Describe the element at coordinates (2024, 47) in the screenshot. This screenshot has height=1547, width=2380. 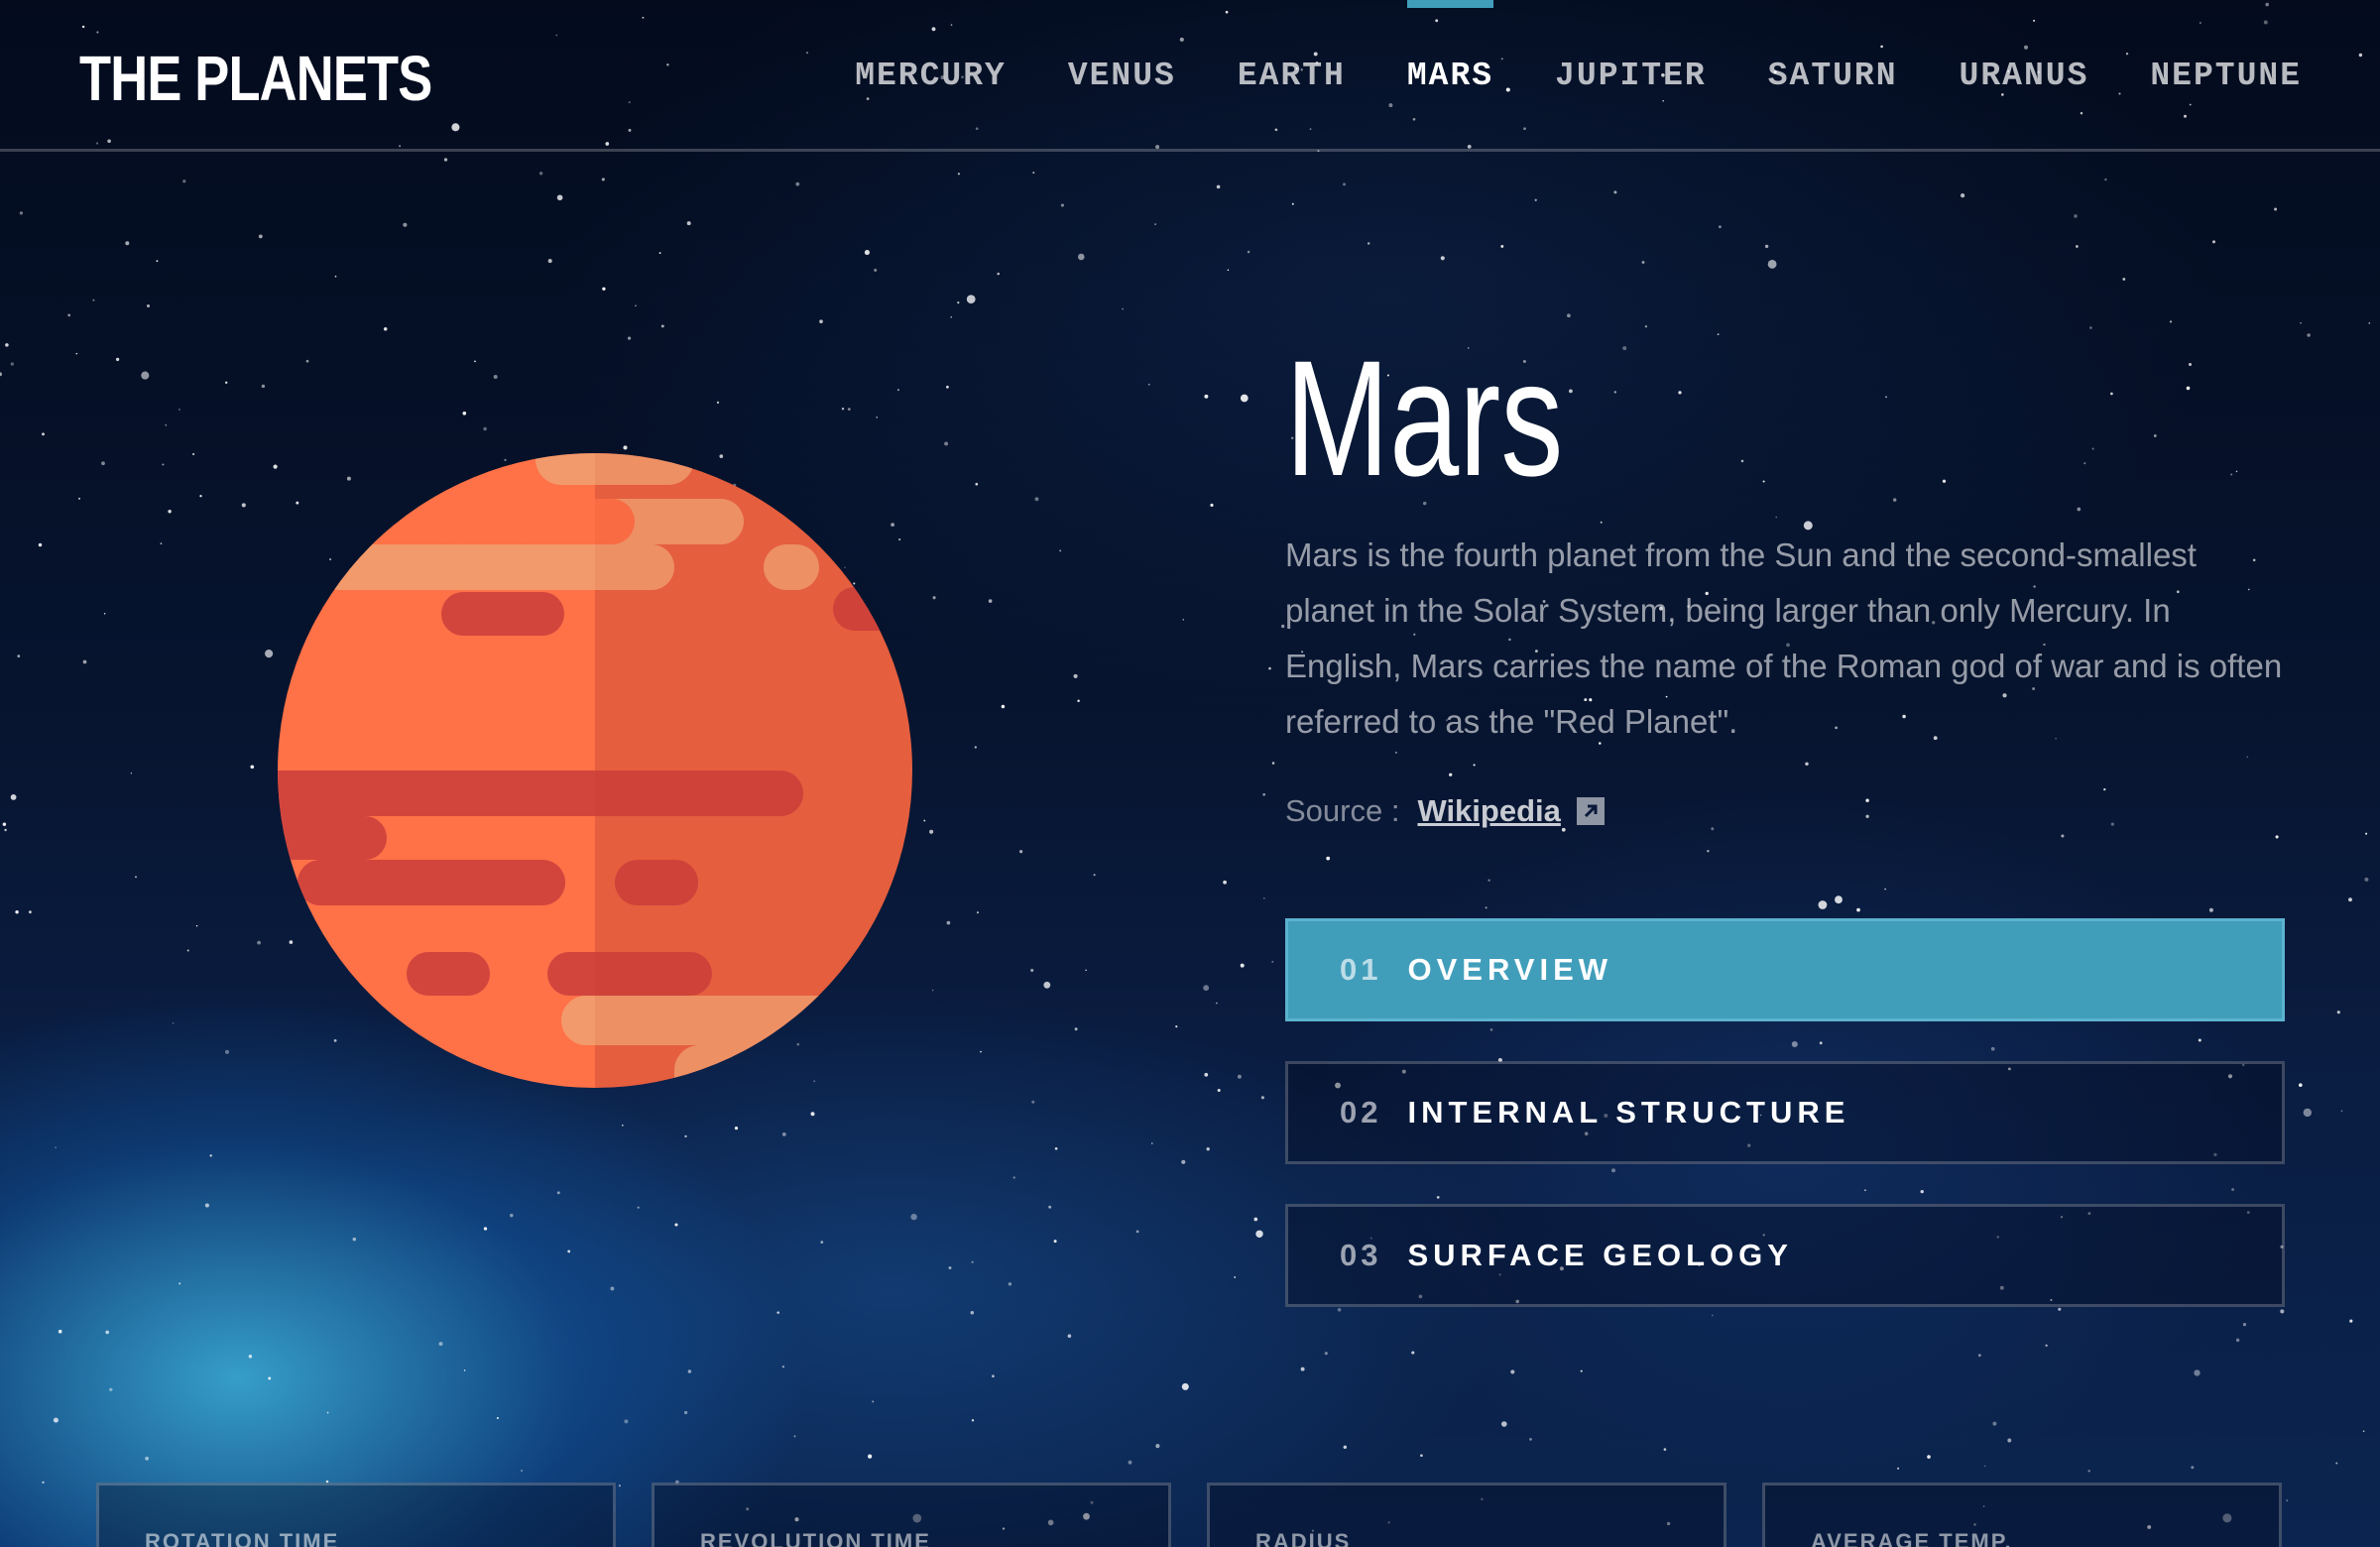
I see `nav-item-uranus: URANUS` at that location.